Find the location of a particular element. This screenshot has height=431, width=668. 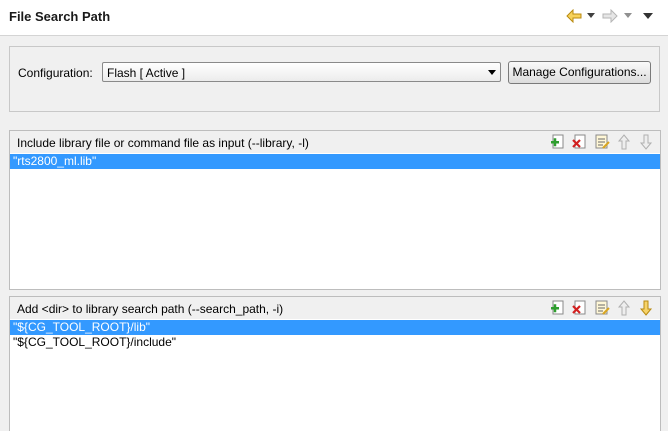

forward-arrow-icon is located at coordinates (610, 16).